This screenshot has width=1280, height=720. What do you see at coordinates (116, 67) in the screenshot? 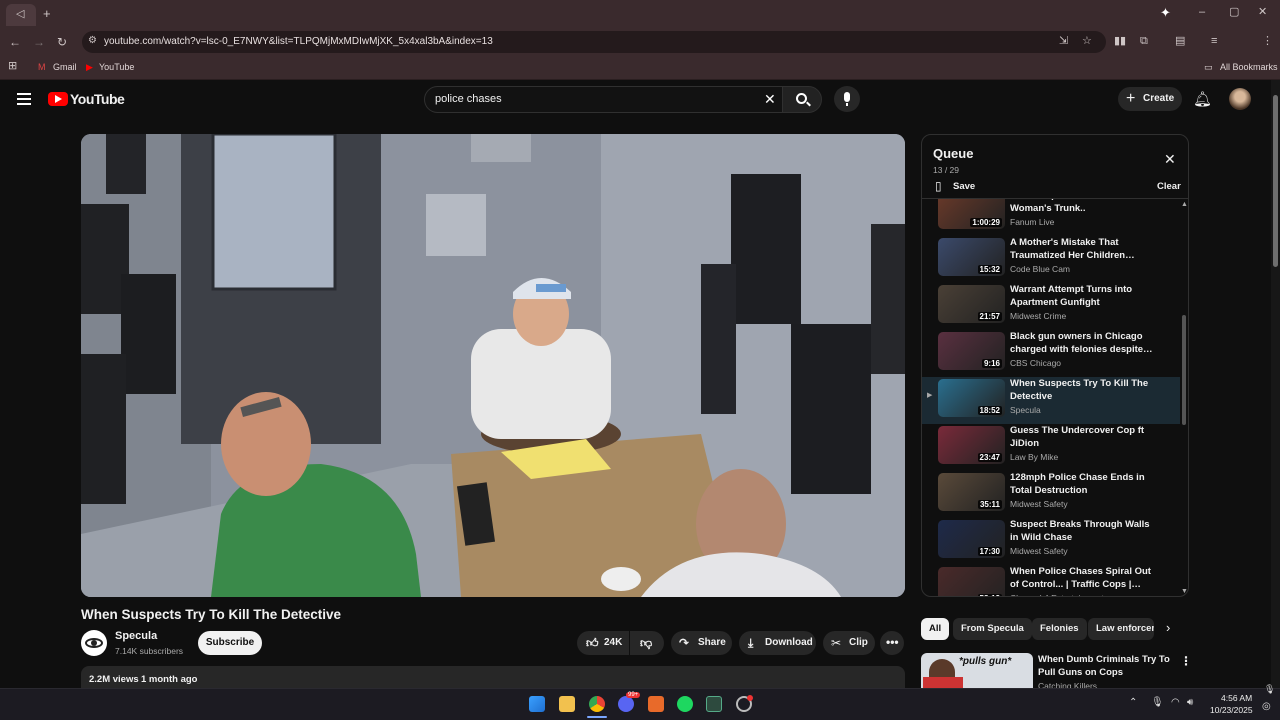
I see `bookmark-youtube: YouTube` at bounding box center [116, 67].